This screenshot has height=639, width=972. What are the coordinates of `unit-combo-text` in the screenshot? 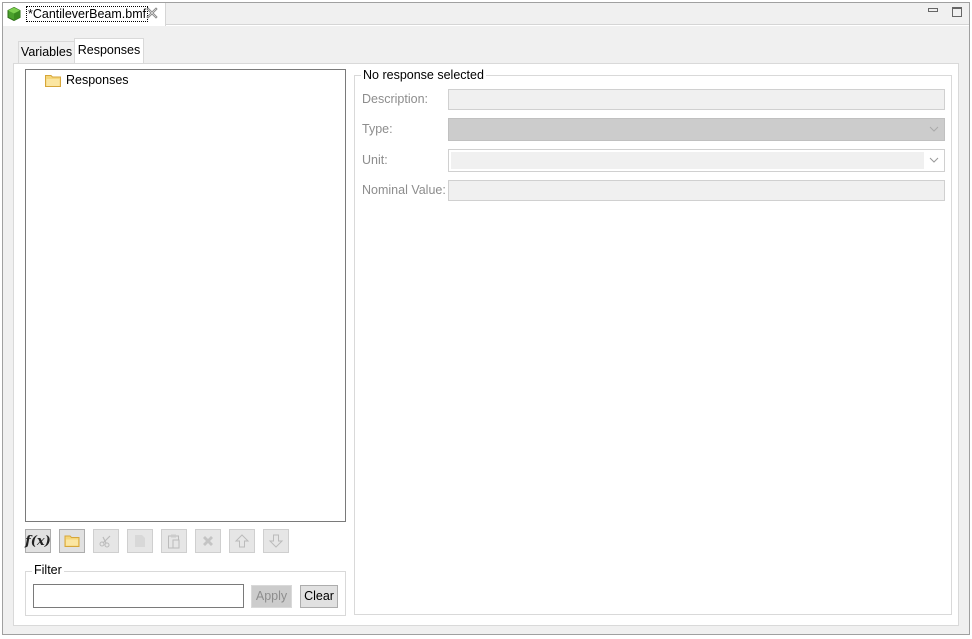 It's located at (687, 160).